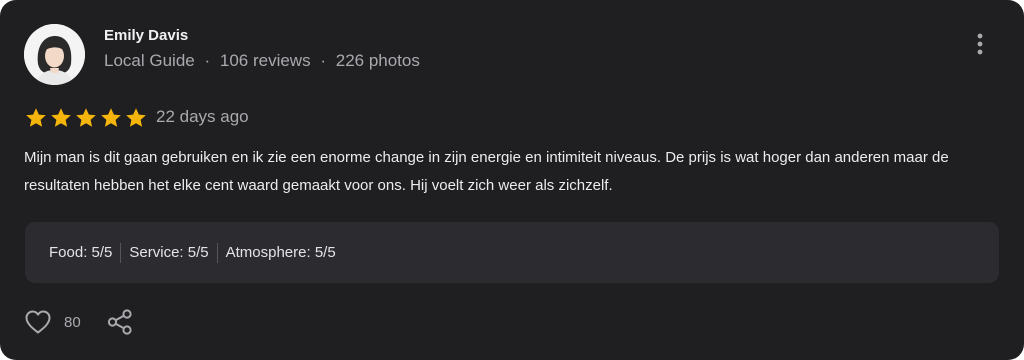 This screenshot has width=1024, height=360. What do you see at coordinates (280, 252) in the screenshot?
I see `category-rating: Atmosphere: 5/5` at bounding box center [280, 252].